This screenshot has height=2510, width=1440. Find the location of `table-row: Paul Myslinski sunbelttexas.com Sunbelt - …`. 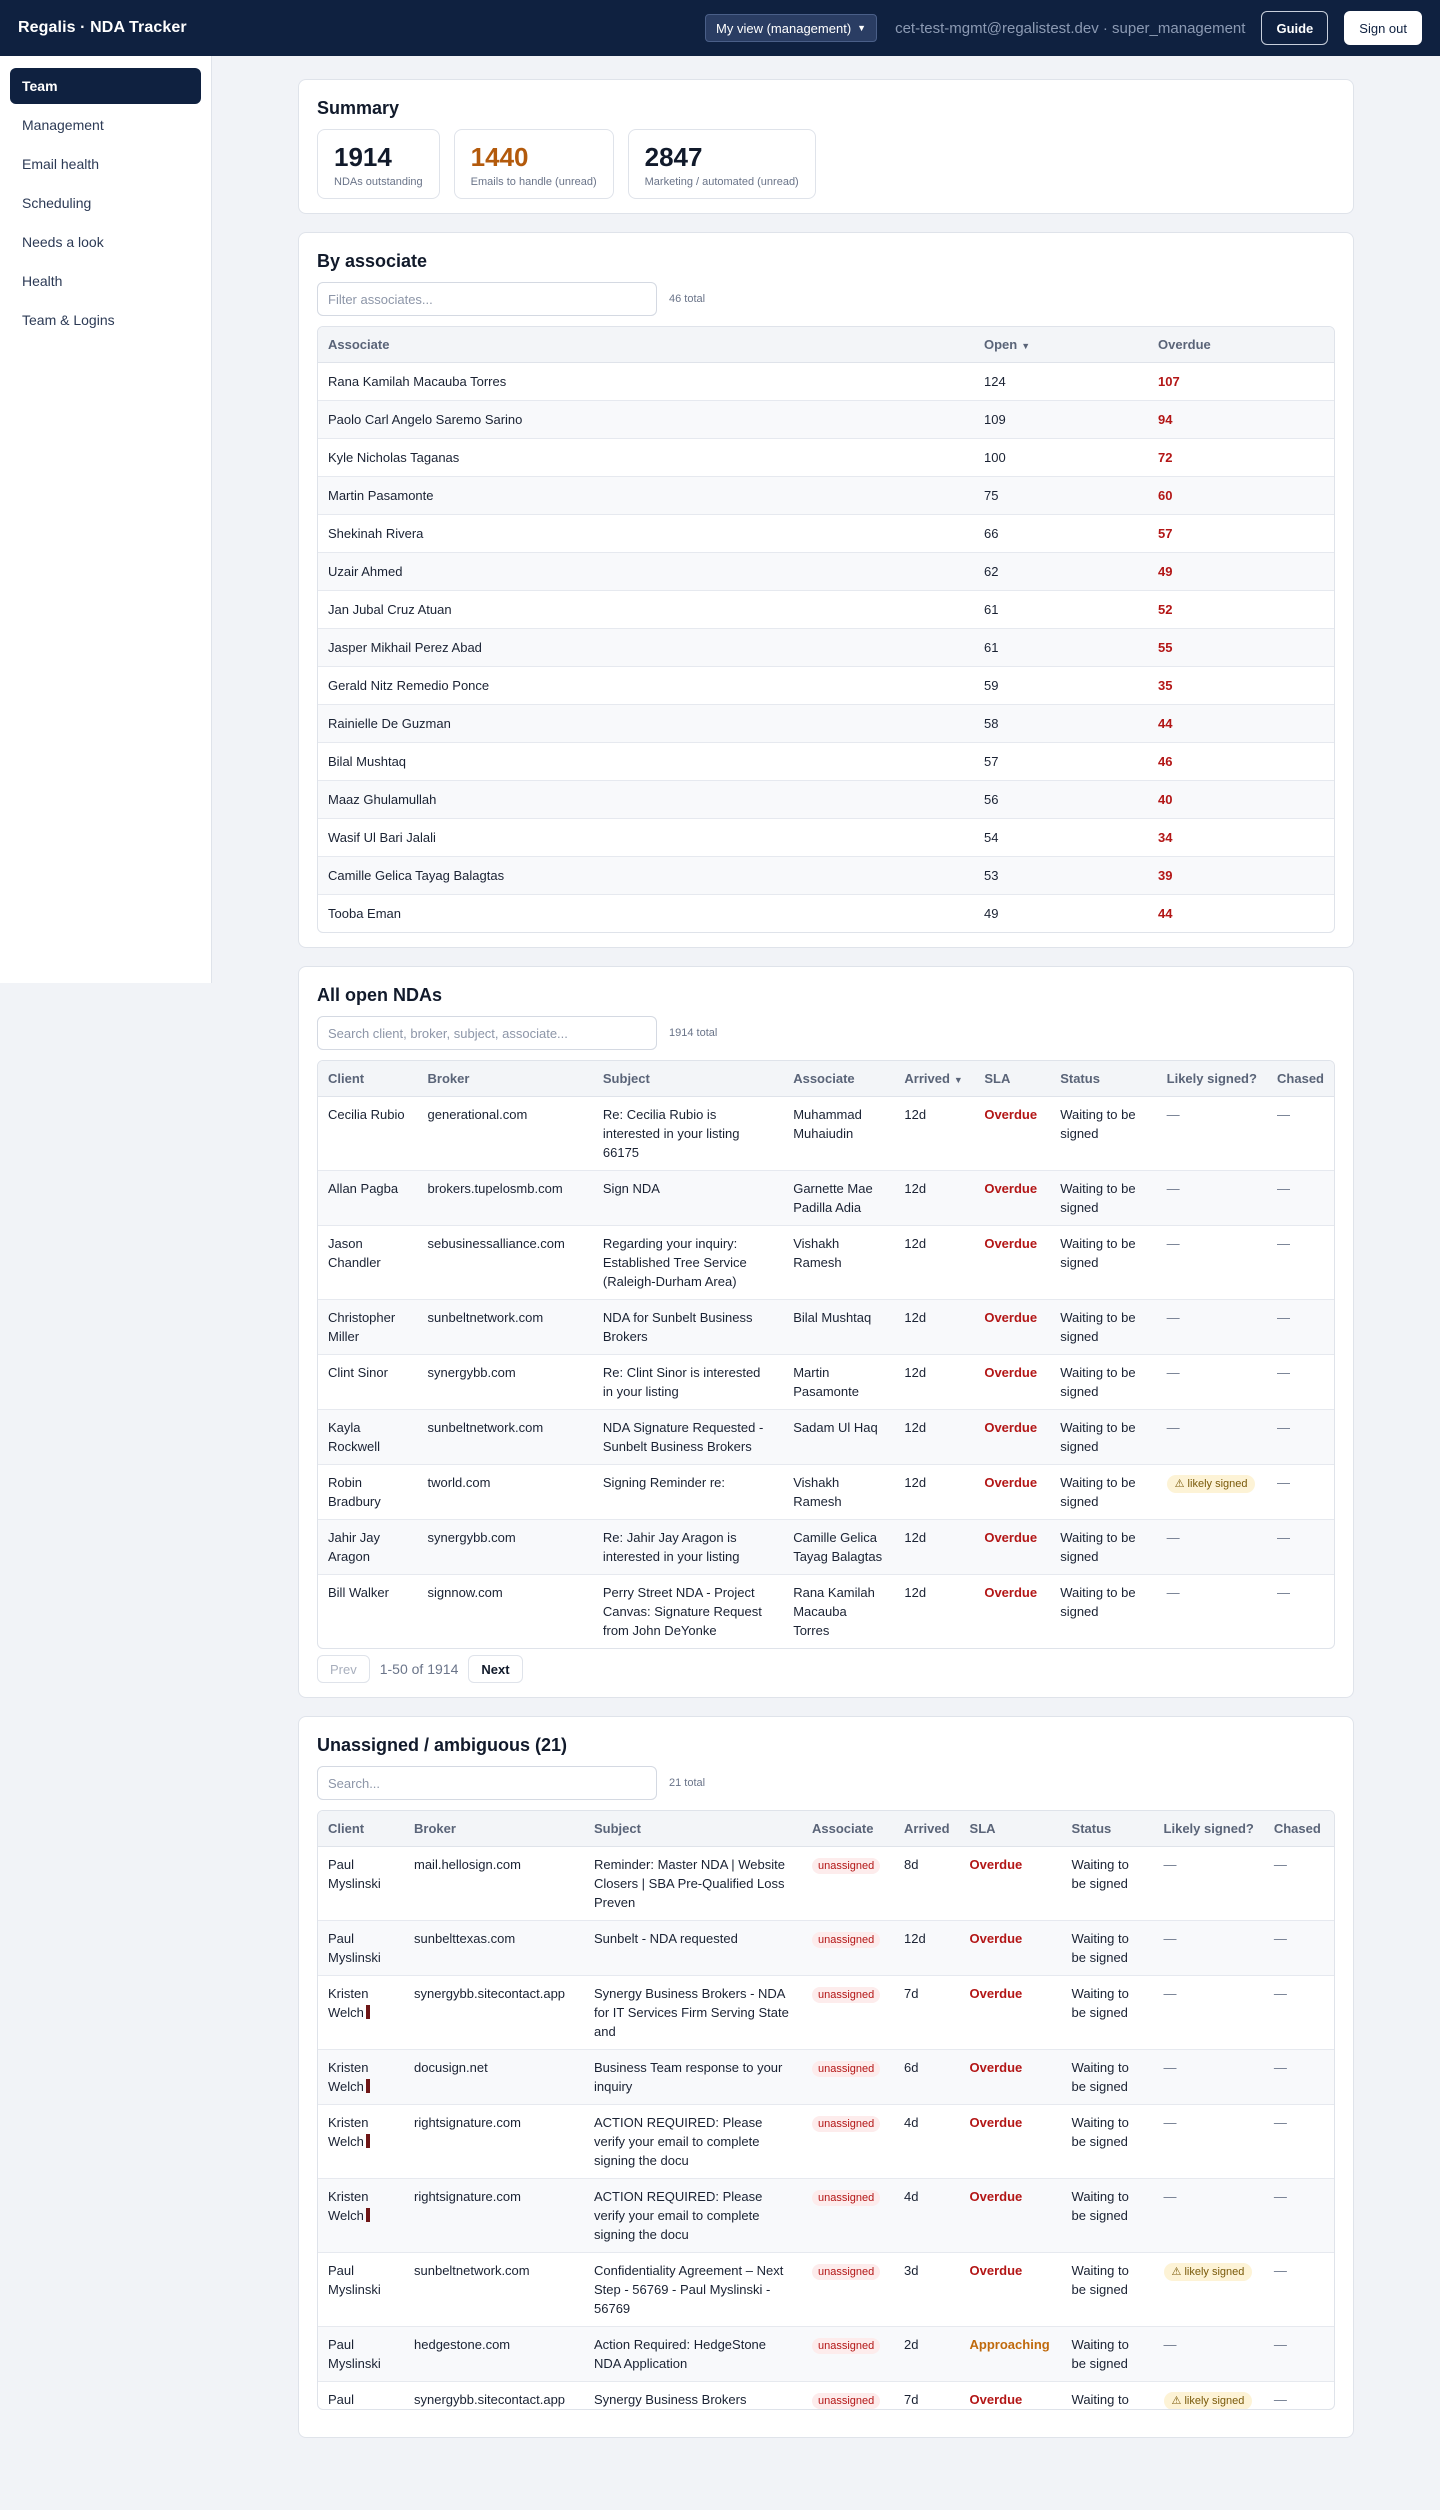

table-row: Paul Myslinski sunbelttexas.com Sunbelt - … is located at coordinates (826, 1948).